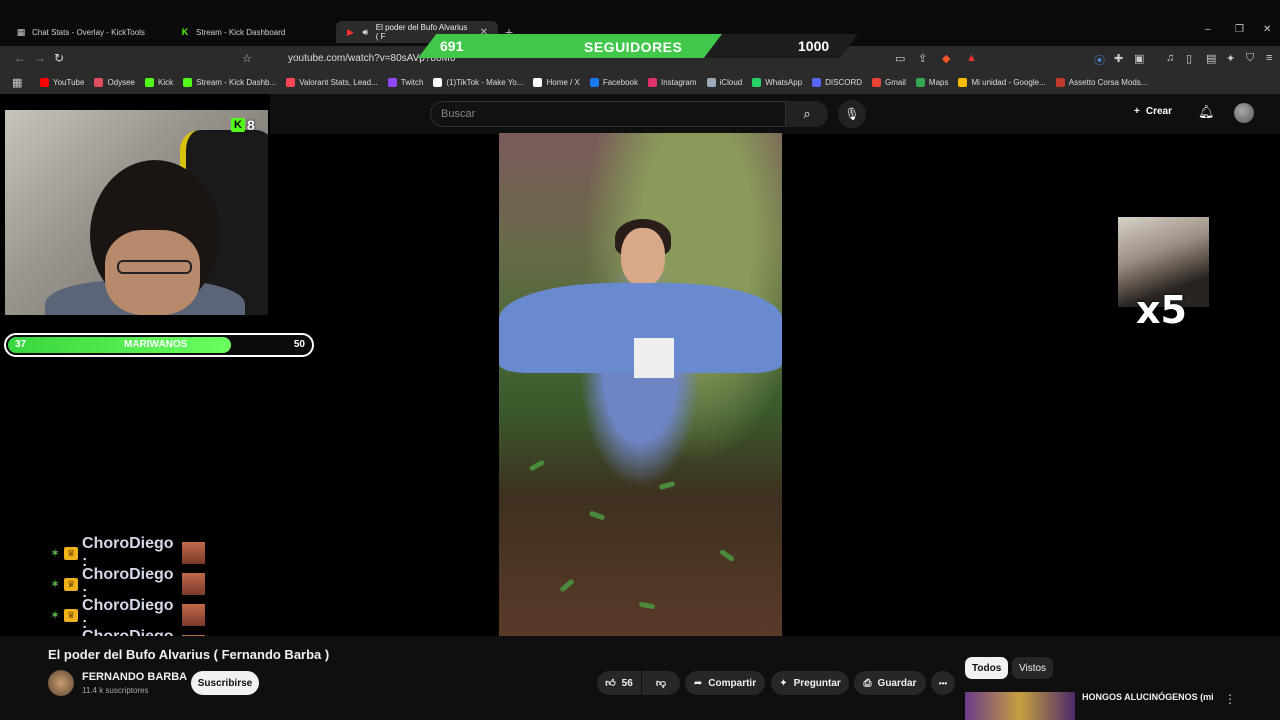  Describe the element at coordinates (452, 46) in the screenshot. I see `followers-current: 691` at that location.